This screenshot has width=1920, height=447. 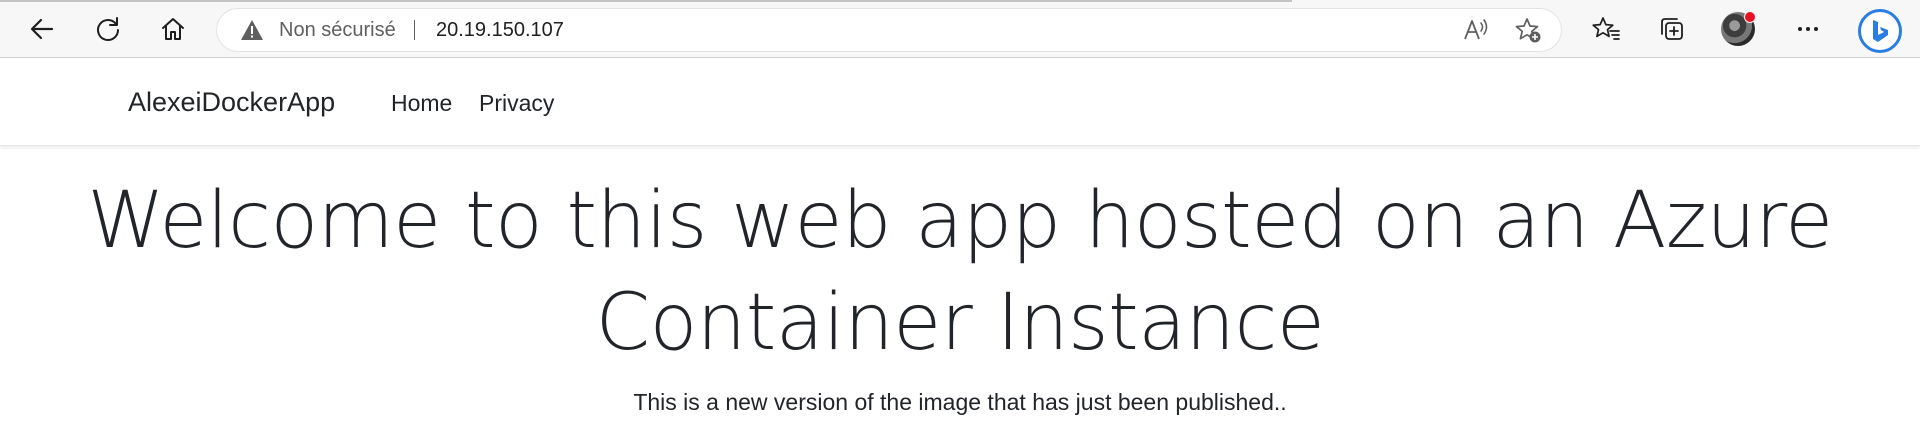 What do you see at coordinates (1750, 17) in the screenshot?
I see `notification-badge` at bounding box center [1750, 17].